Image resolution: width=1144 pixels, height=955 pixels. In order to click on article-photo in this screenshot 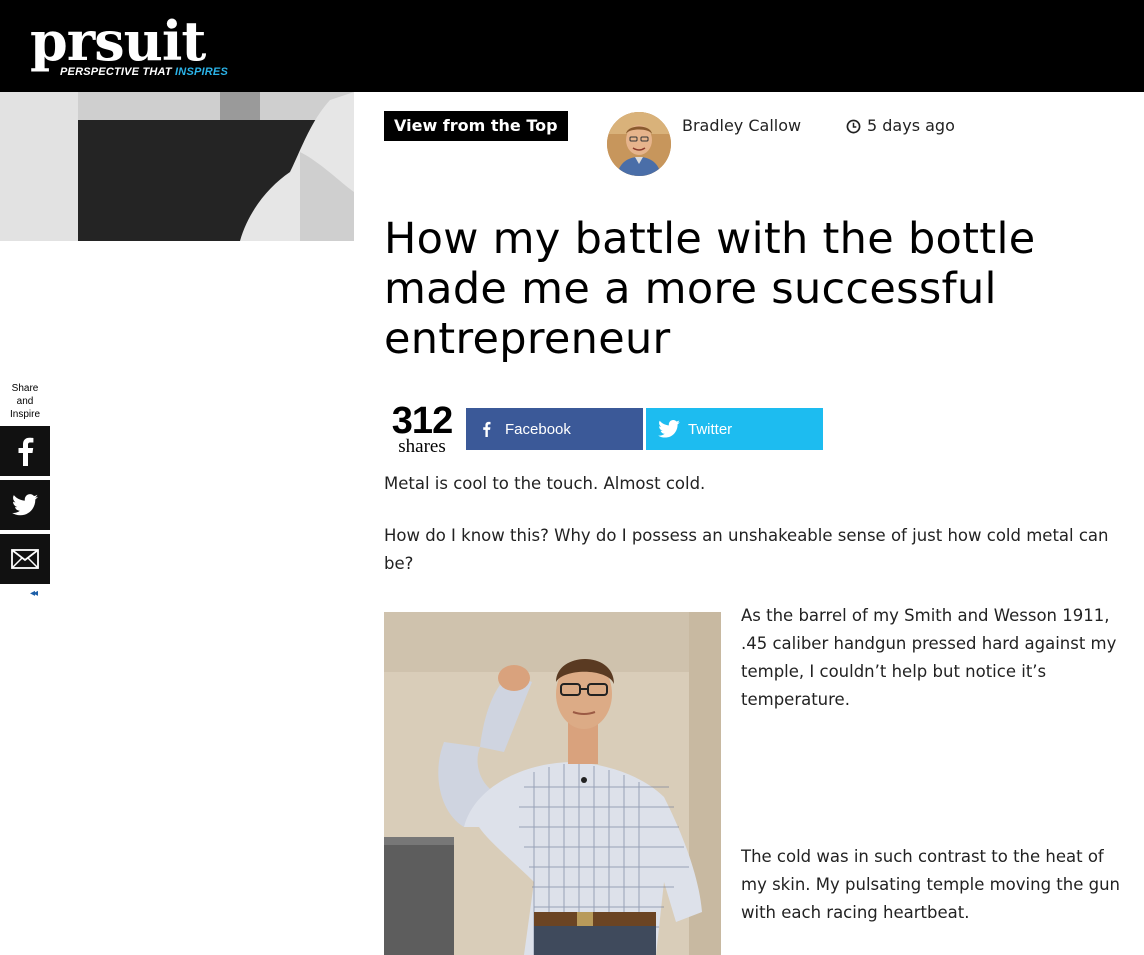, I will do `click(552, 783)`.